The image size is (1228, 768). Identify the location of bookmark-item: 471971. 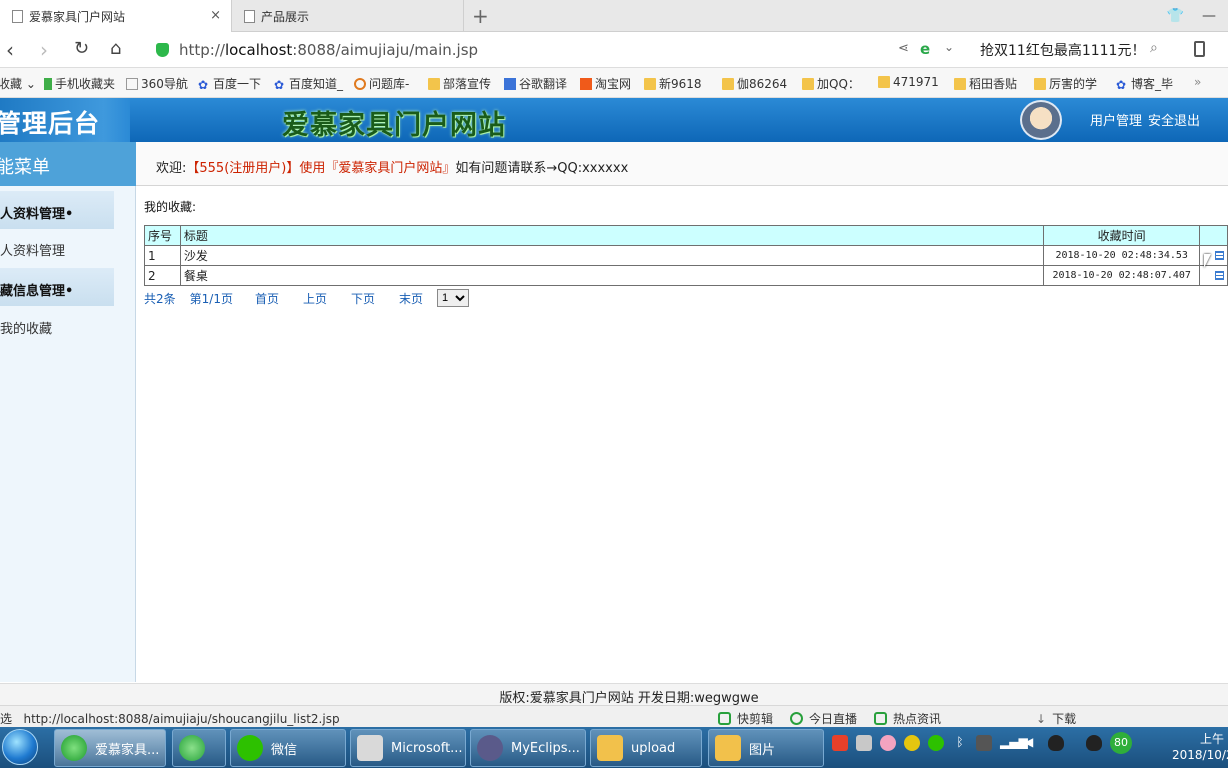
(908, 82).